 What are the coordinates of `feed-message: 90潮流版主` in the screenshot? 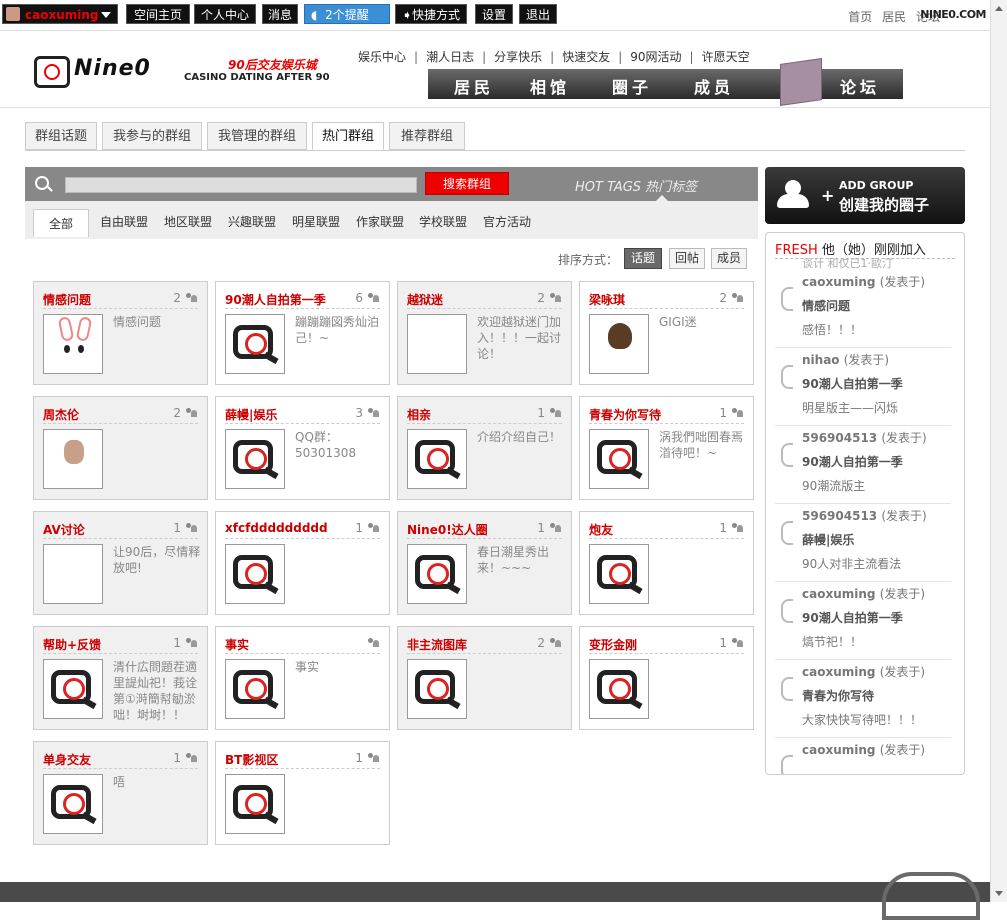 It's located at (833, 485).